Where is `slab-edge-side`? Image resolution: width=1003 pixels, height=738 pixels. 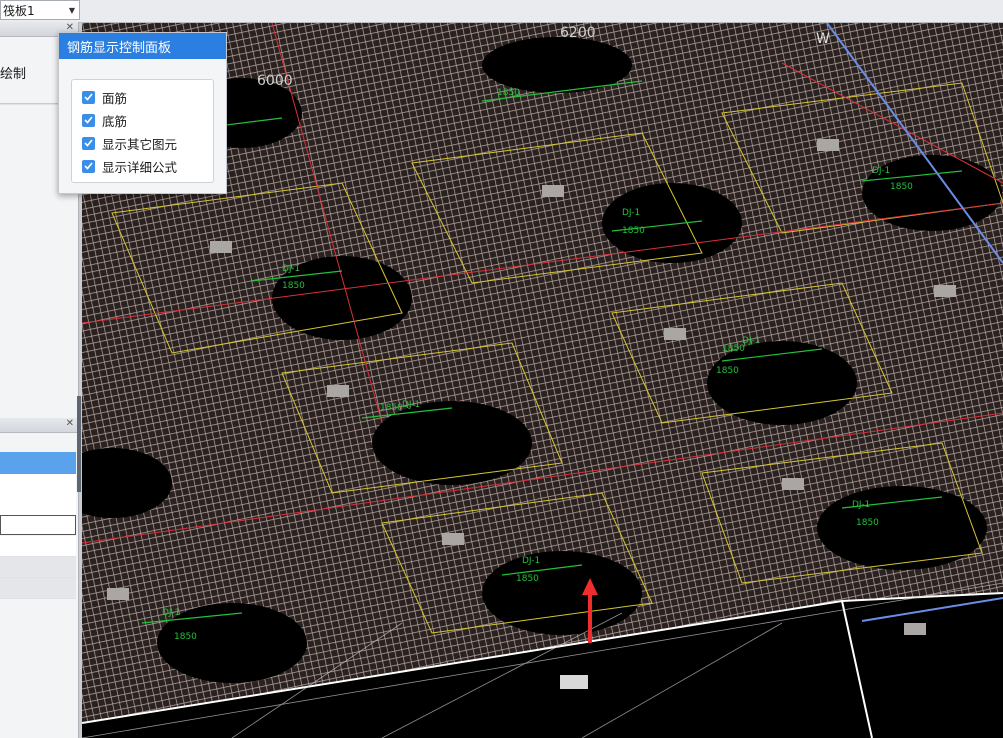 slab-edge-side is located at coordinates (857, 669).